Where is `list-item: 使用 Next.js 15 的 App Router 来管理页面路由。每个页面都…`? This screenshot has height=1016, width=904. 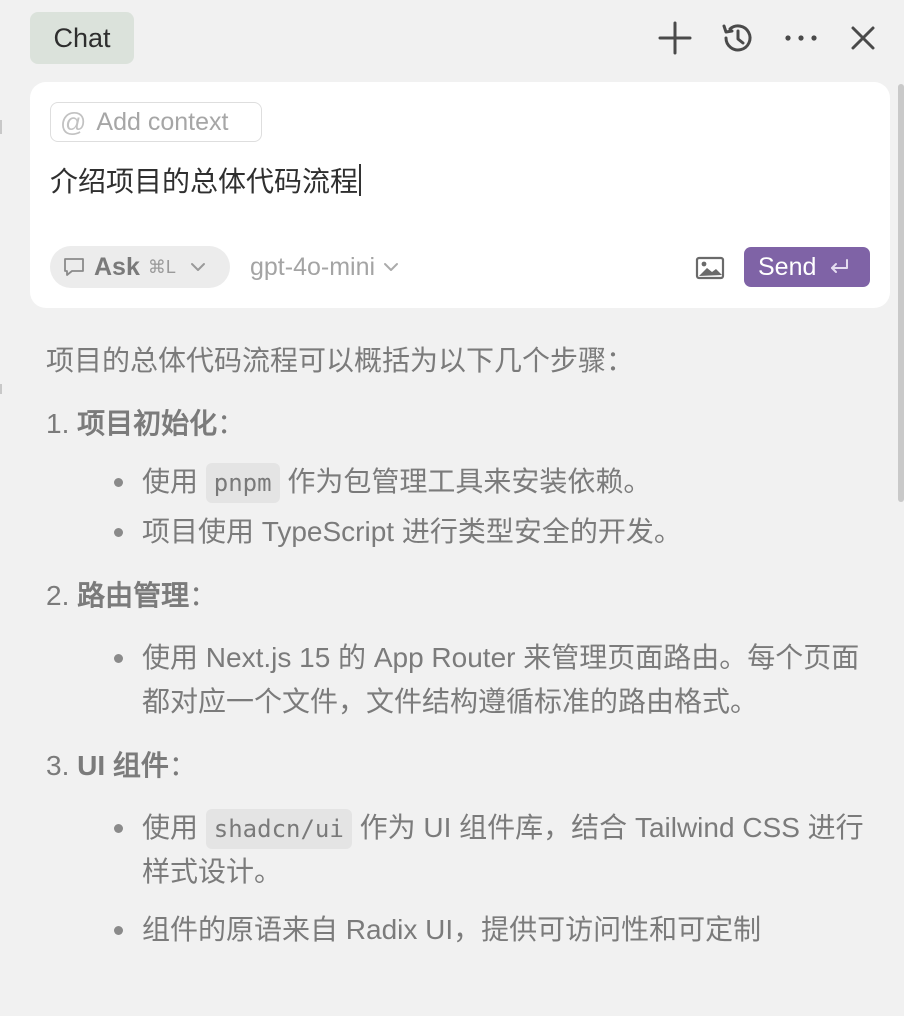 list-item: 使用 Next.js 15 的 App Router 来管理页面路由。每个页面都… is located at coordinates (464, 680).